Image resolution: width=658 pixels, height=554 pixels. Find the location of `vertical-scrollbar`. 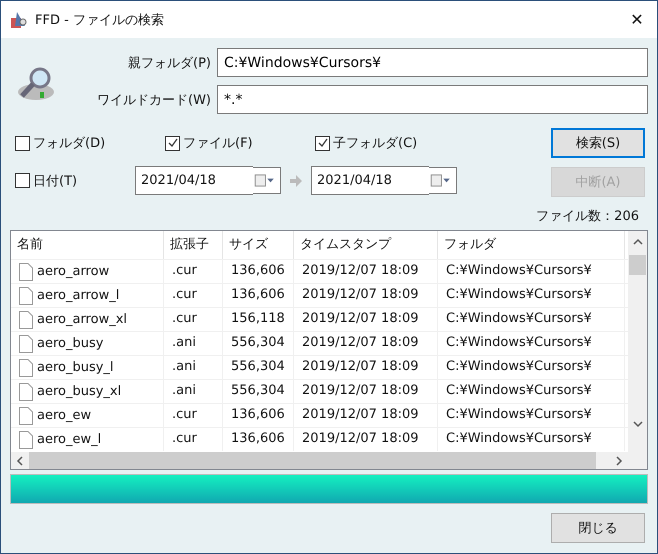

vertical-scrollbar is located at coordinates (637, 350).